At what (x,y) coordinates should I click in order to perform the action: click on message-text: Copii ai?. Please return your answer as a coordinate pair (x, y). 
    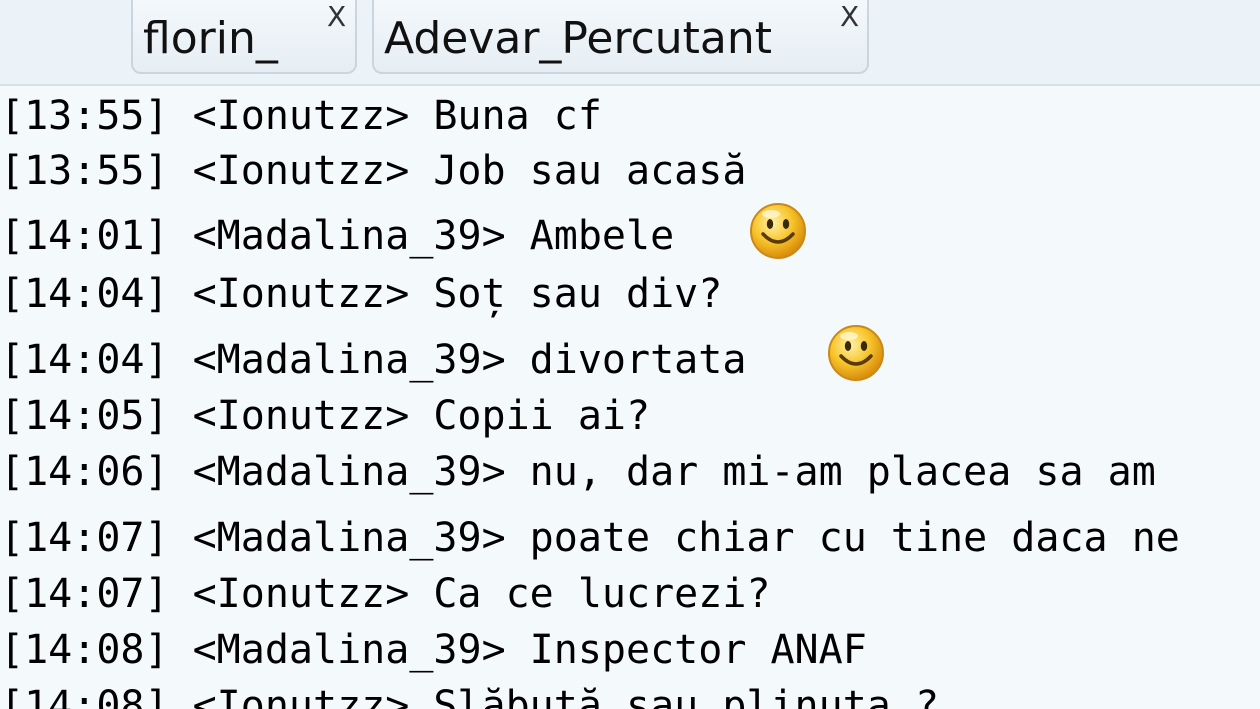
    Looking at the image, I should click on (542, 416).